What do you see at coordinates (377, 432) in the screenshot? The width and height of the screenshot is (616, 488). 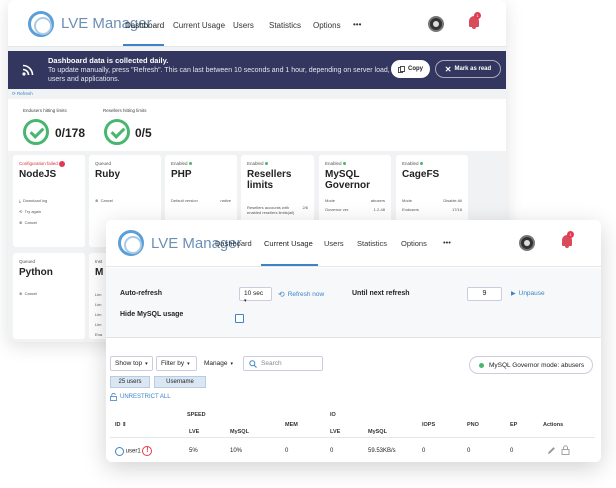 I see `col-io-mysql: MySQL` at bounding box center [377, 432].